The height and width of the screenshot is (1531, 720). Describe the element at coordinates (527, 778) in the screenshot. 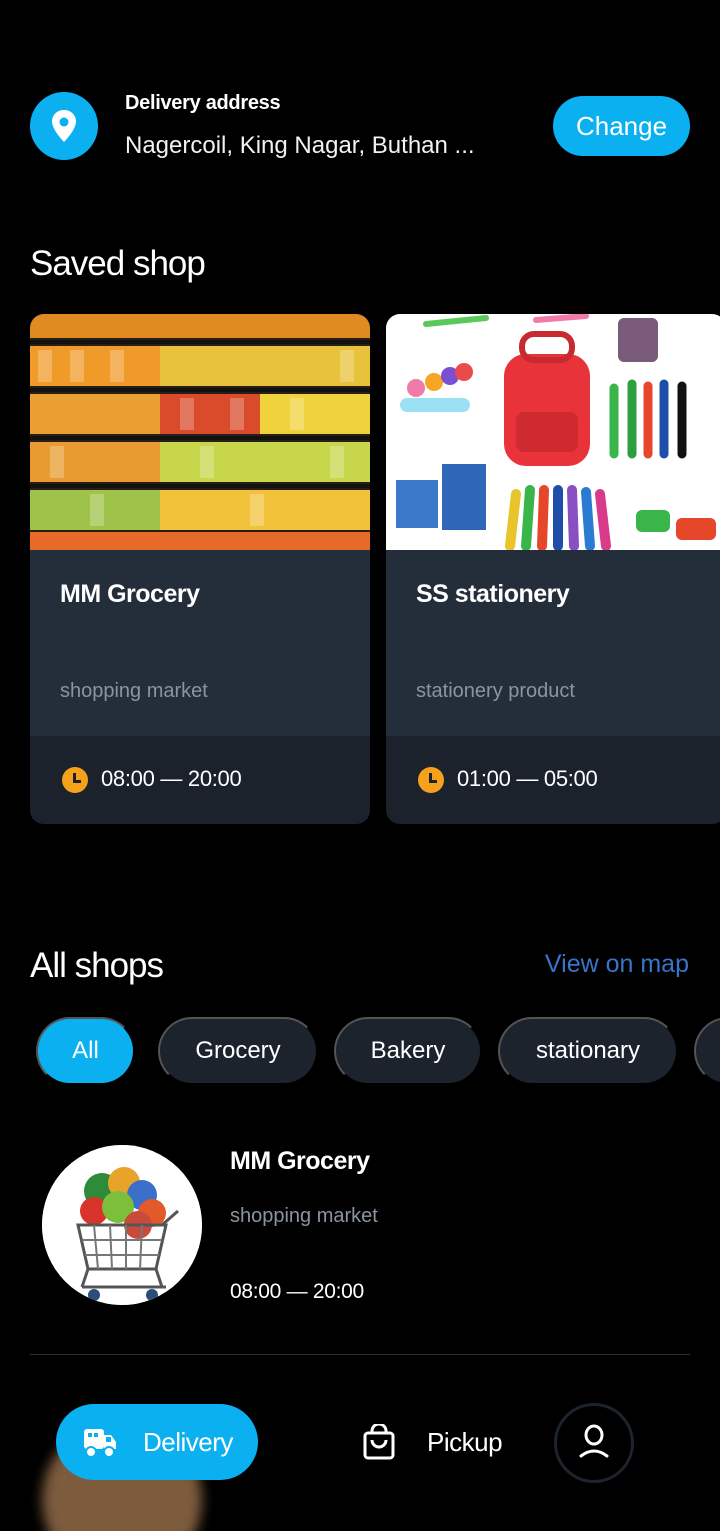

I see `shop-hours: 01:00 — 05:00` at that location.